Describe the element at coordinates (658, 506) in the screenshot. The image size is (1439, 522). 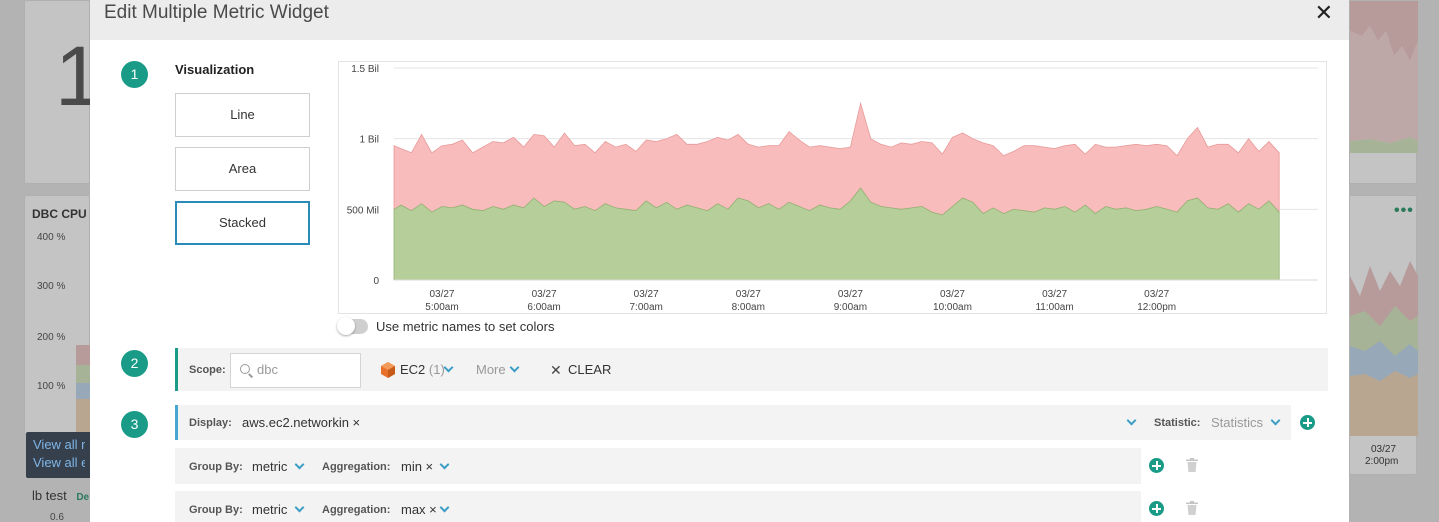
I see `group-row: Group By: metric Aggregation: max ×` at that location.